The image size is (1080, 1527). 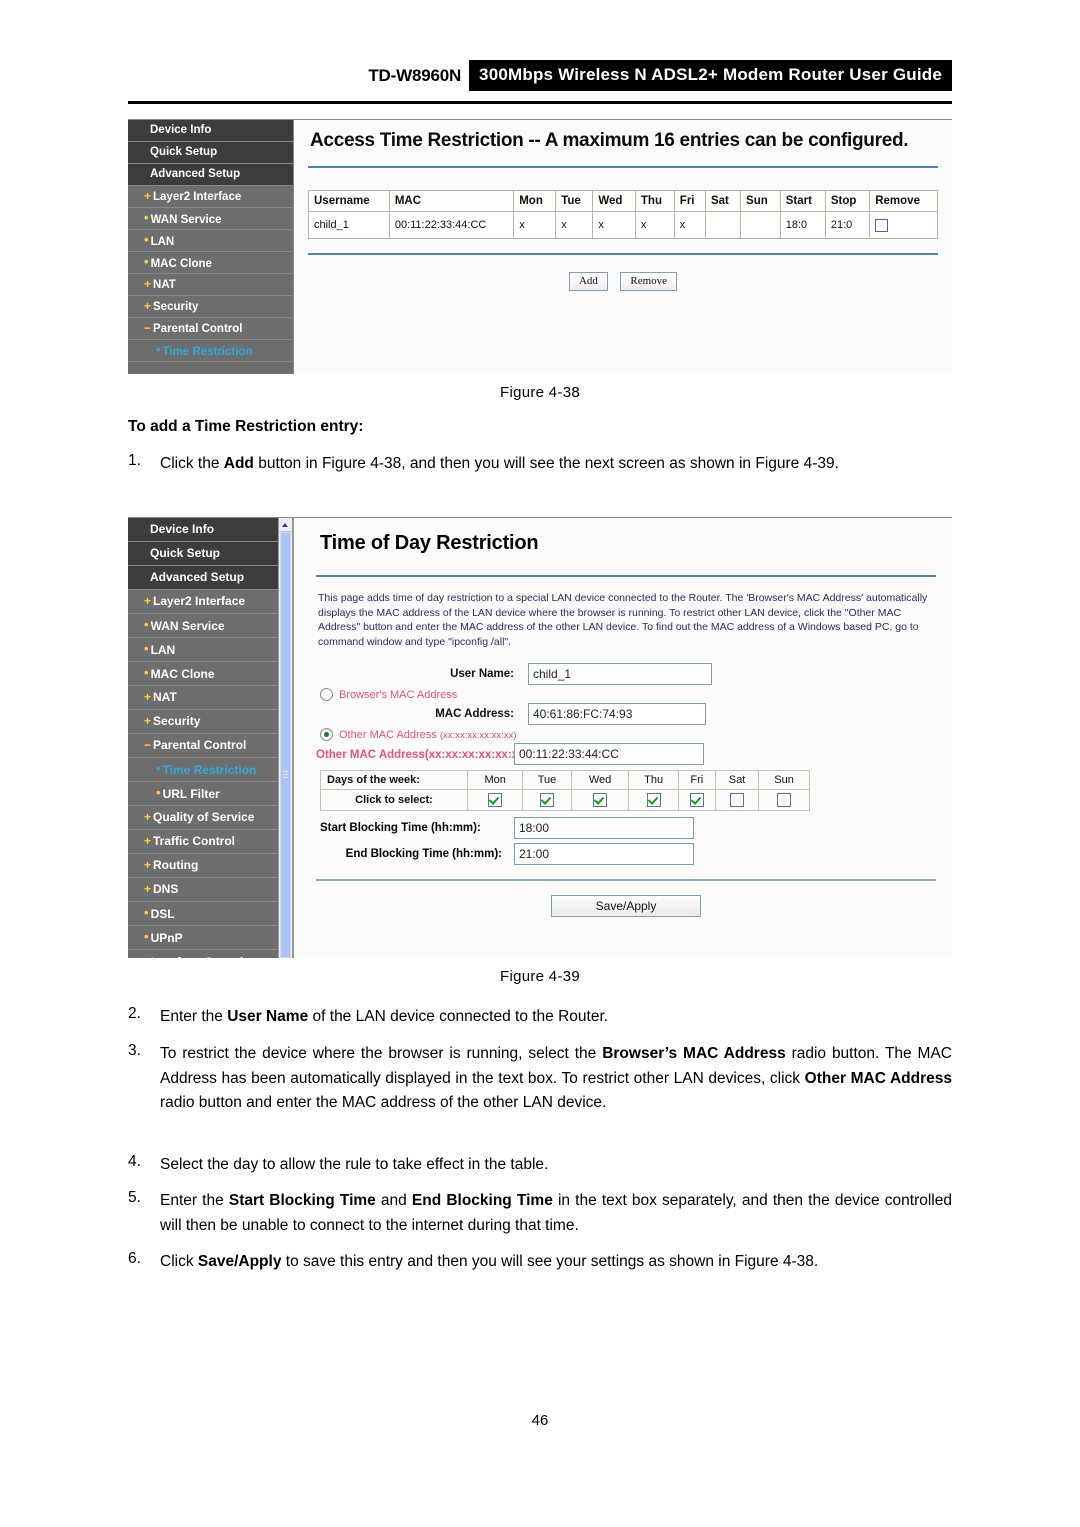 What do you see at coordinates (326, 694) in the screenshot?
I see `browsers-mac-radio` at bounding box center [326, 694].